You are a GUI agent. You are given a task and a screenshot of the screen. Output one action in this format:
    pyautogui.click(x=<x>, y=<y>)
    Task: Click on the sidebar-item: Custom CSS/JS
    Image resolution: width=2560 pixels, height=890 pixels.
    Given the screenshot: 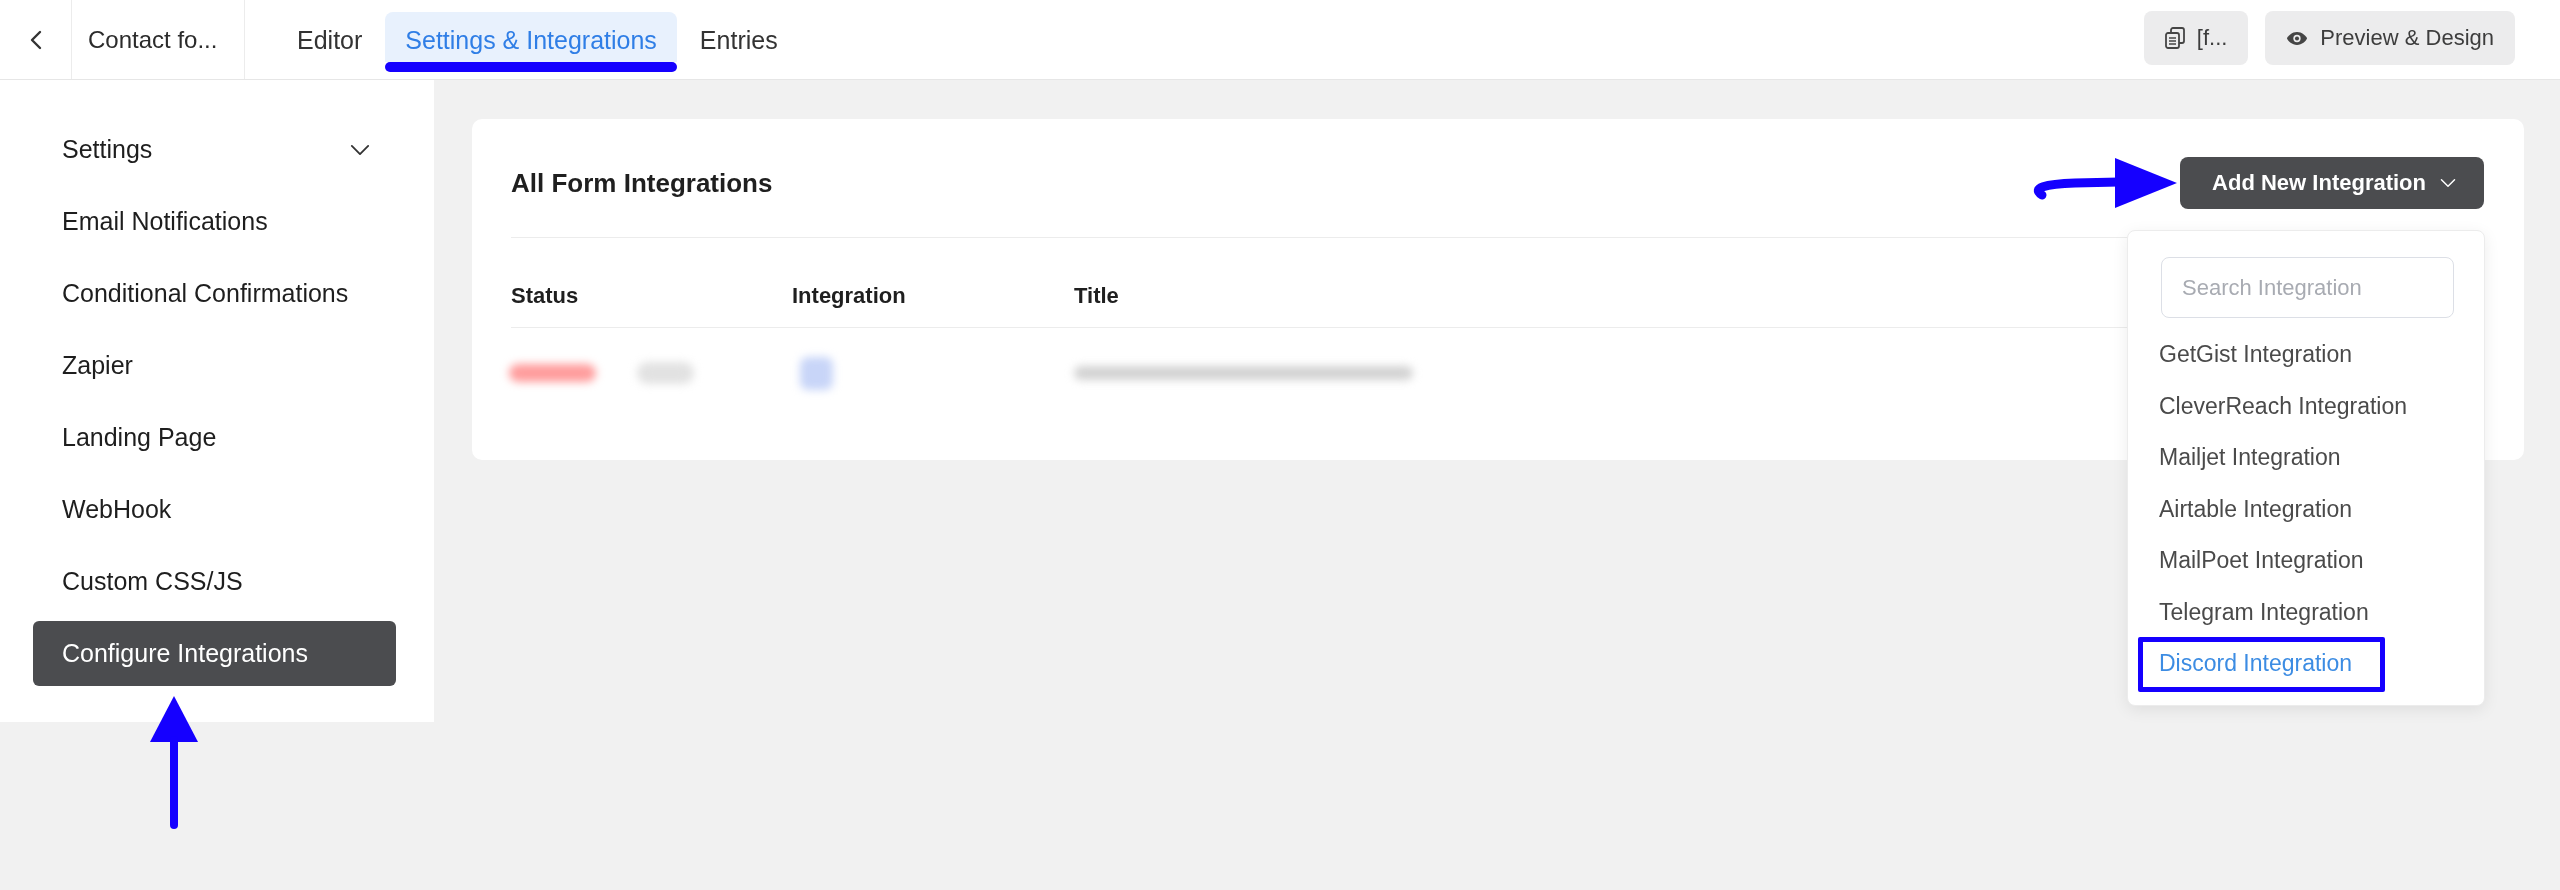 What is the action you would take?
    pyautogui.click(x=214, y=581)
    